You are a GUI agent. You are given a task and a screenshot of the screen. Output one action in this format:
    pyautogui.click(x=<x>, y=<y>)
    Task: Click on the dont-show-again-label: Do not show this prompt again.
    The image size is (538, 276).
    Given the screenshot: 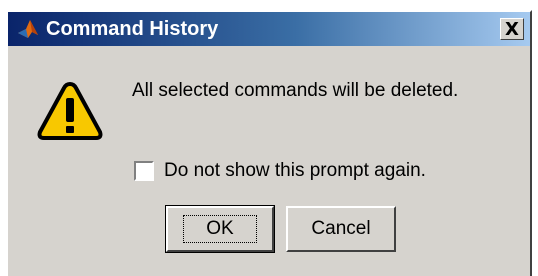 What is the action you would take?
    pyautogui.click(x=295, y=171)
    